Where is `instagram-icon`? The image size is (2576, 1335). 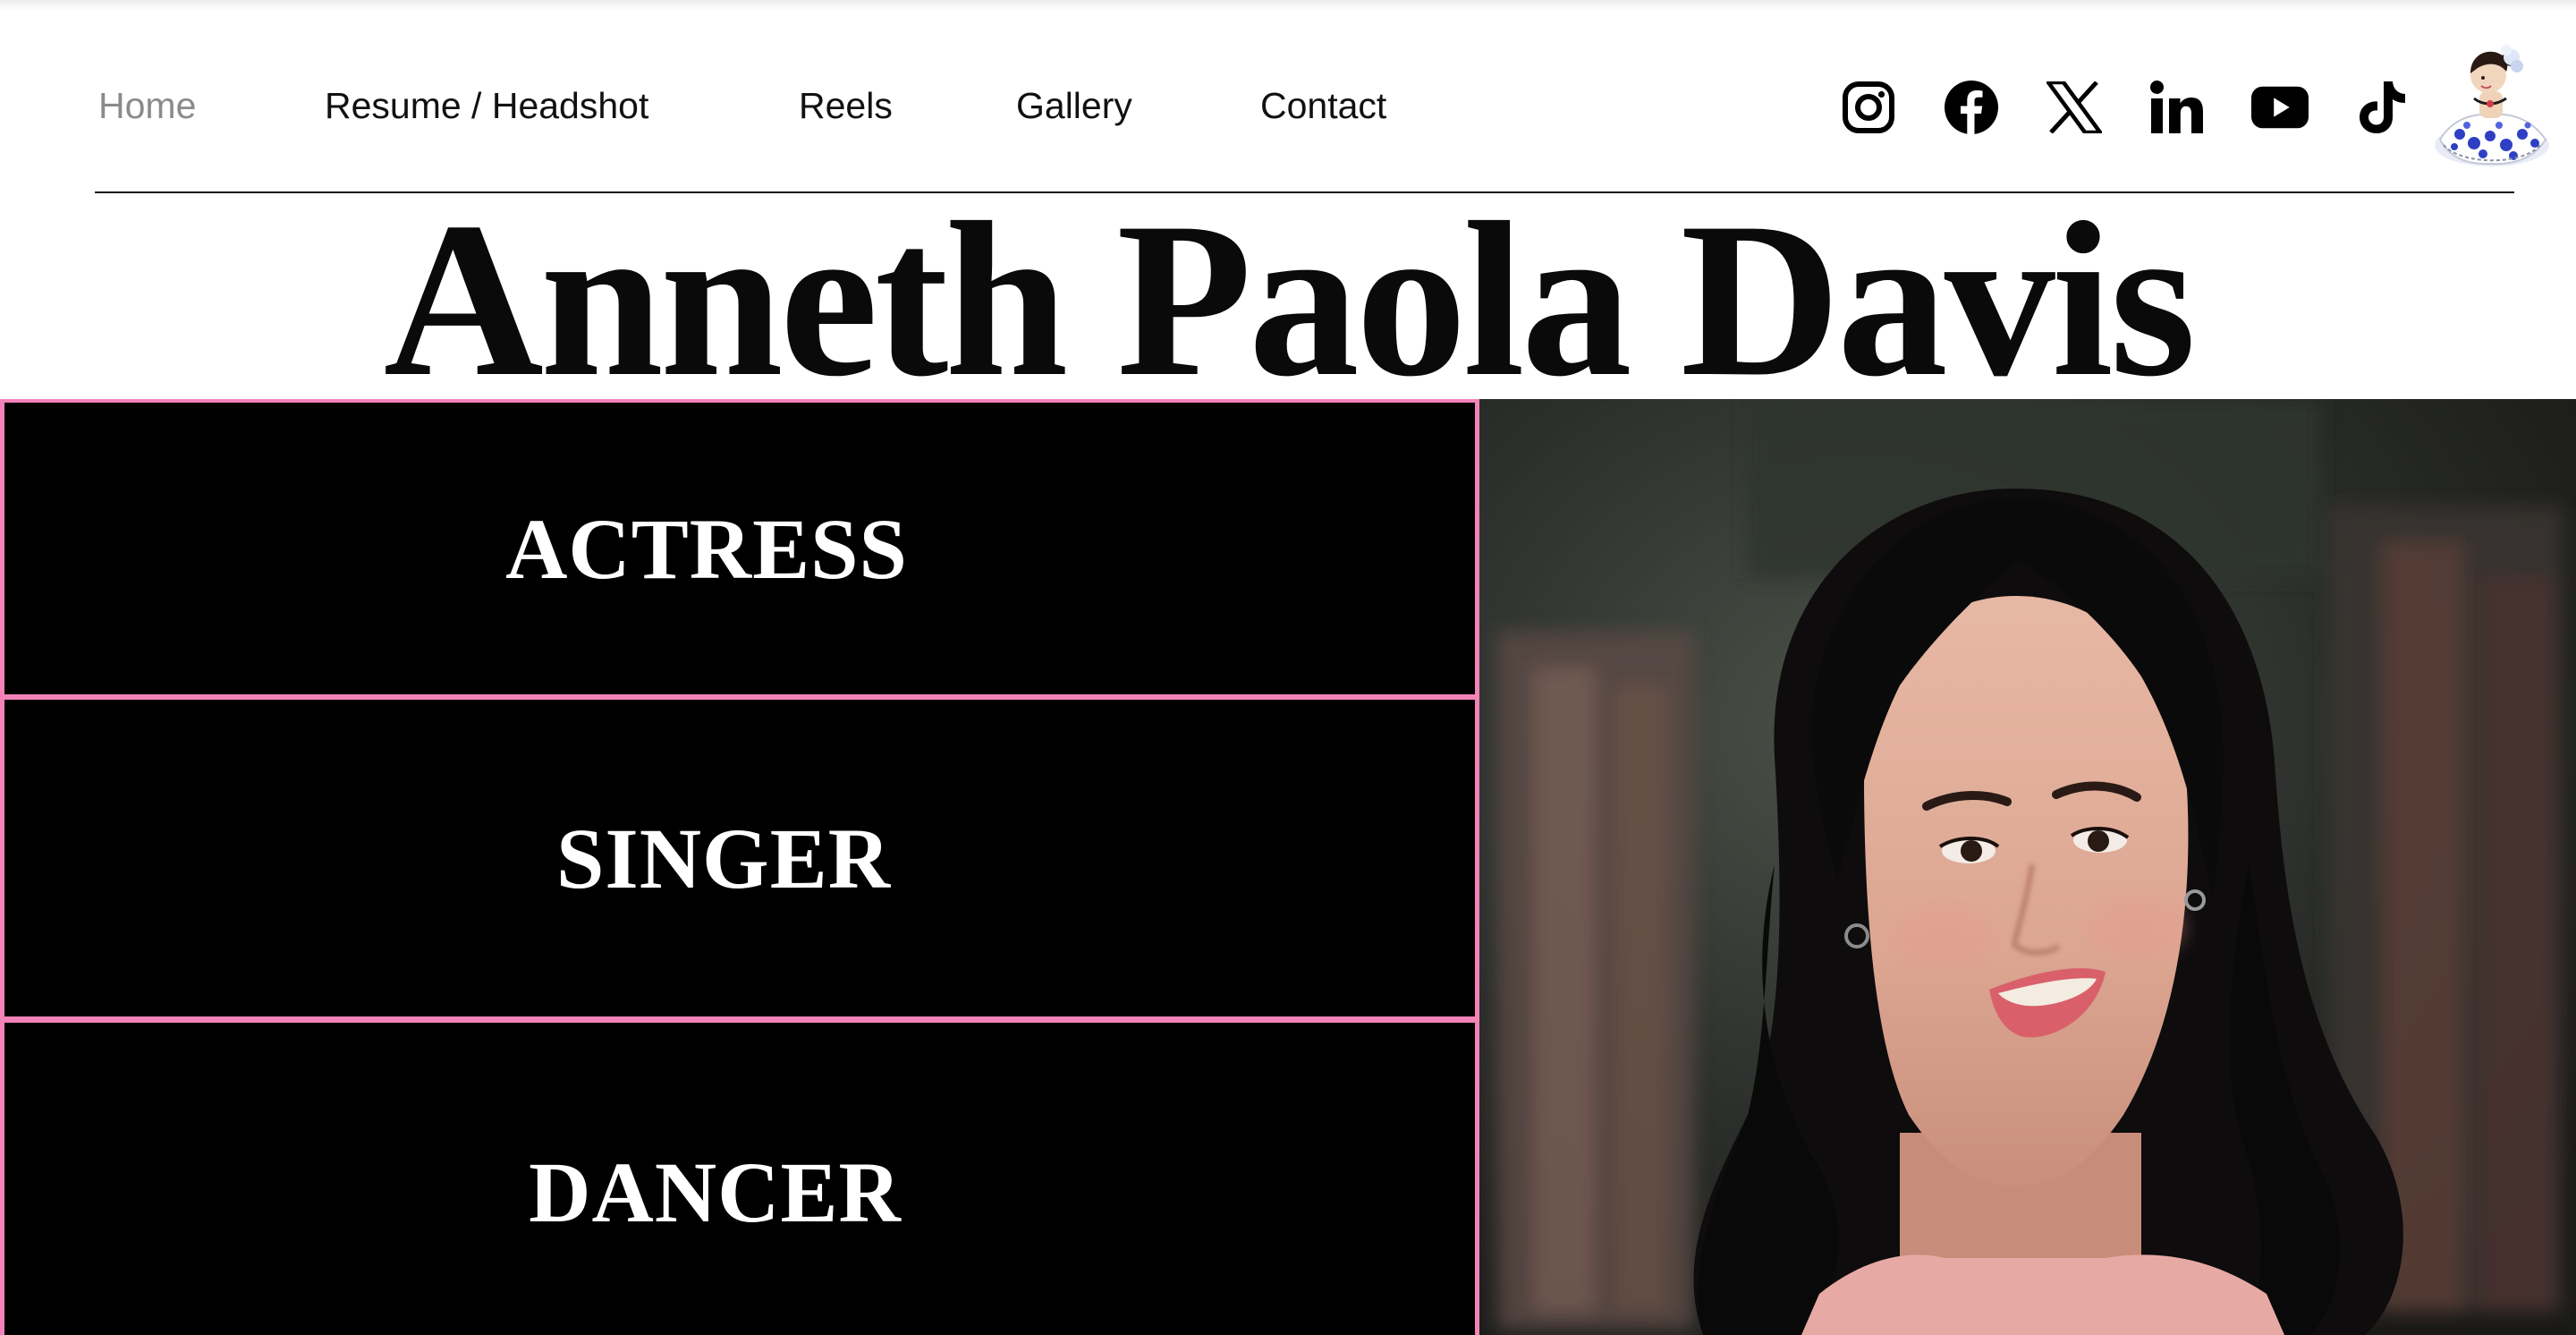 instagram-icon is located at coordinates (1868, 107).